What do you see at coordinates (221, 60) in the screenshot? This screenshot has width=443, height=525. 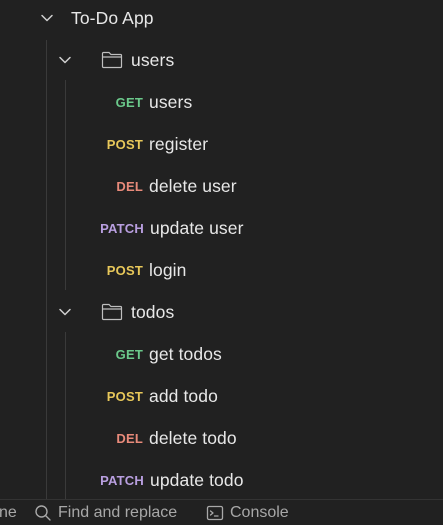 I see `folder-row-users: users` at bounding box center [221, 60].